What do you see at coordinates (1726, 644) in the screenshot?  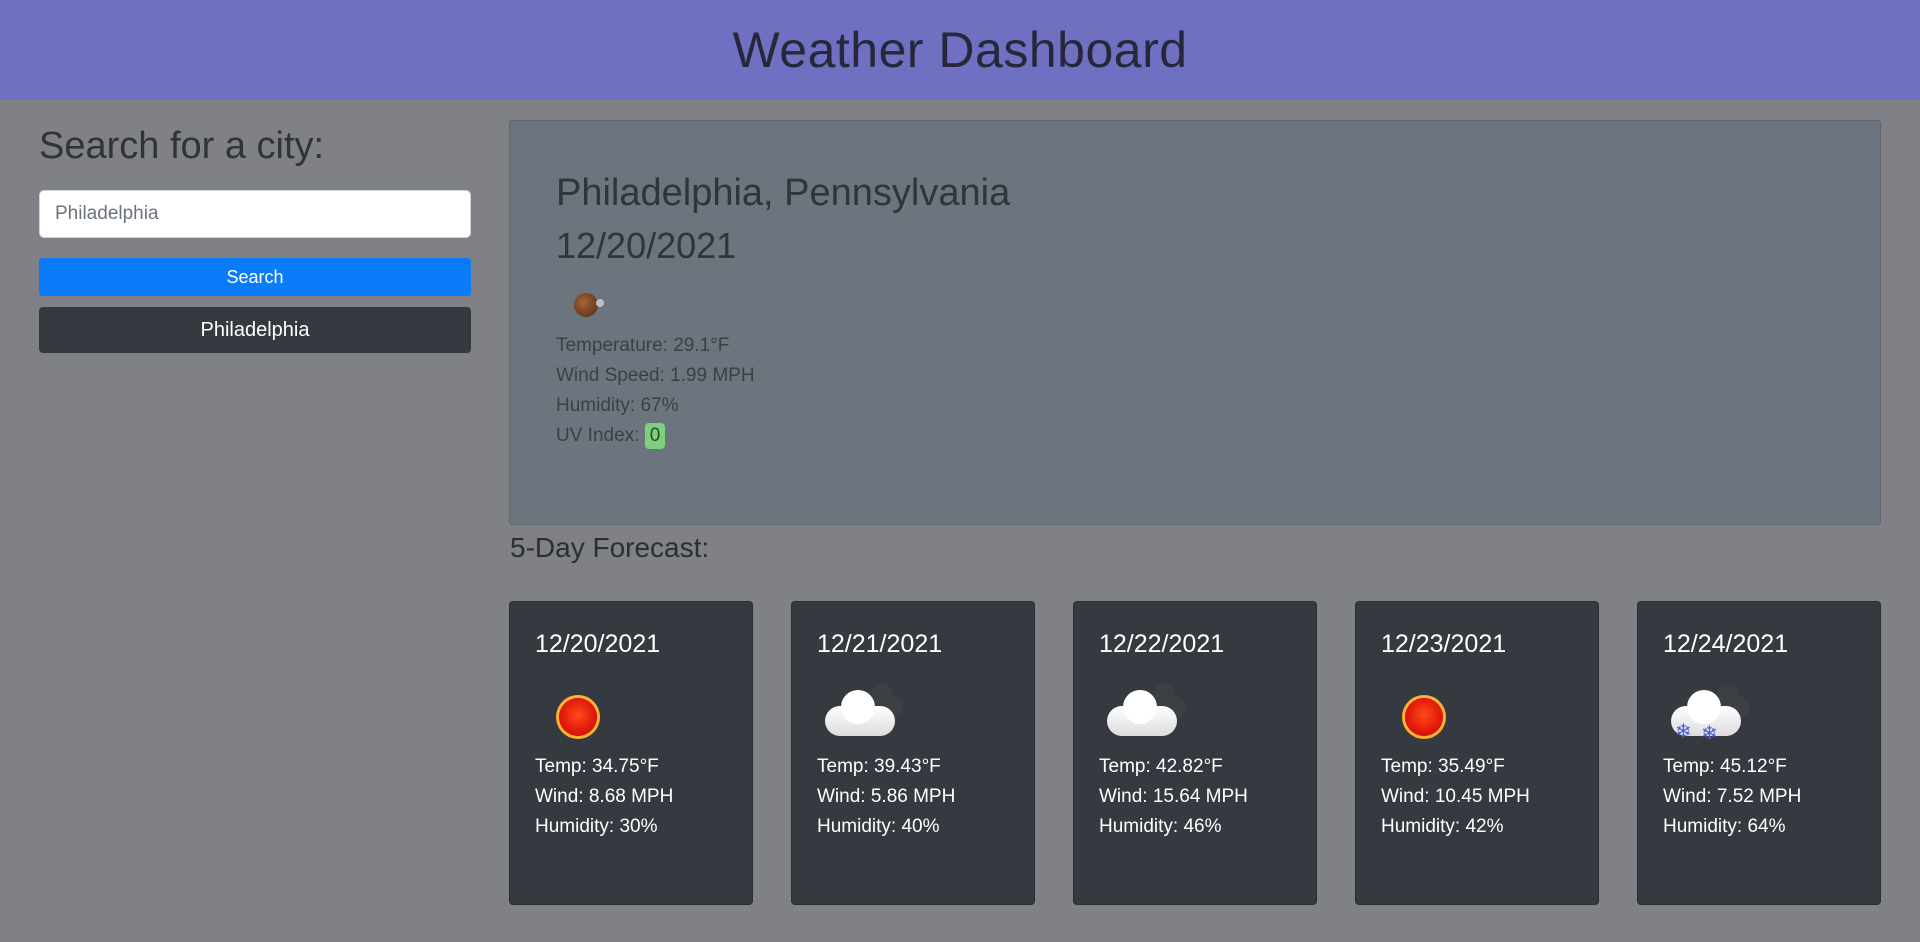 I see `forecast-date: 12/24/2021` at bounding box center [1726, 644].